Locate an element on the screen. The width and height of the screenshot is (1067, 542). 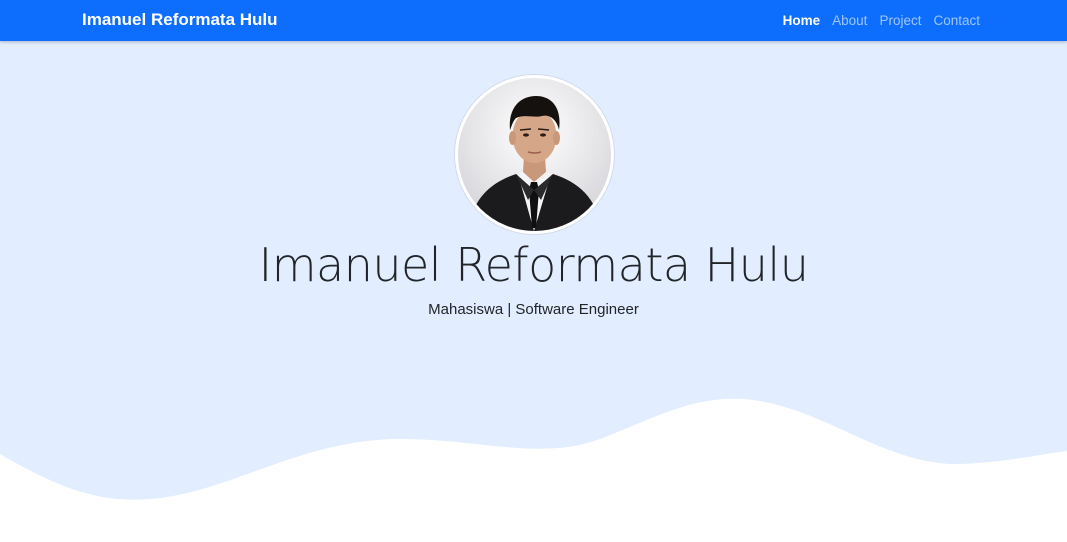
nav-link-about: About is located at coordinates (849, 20).